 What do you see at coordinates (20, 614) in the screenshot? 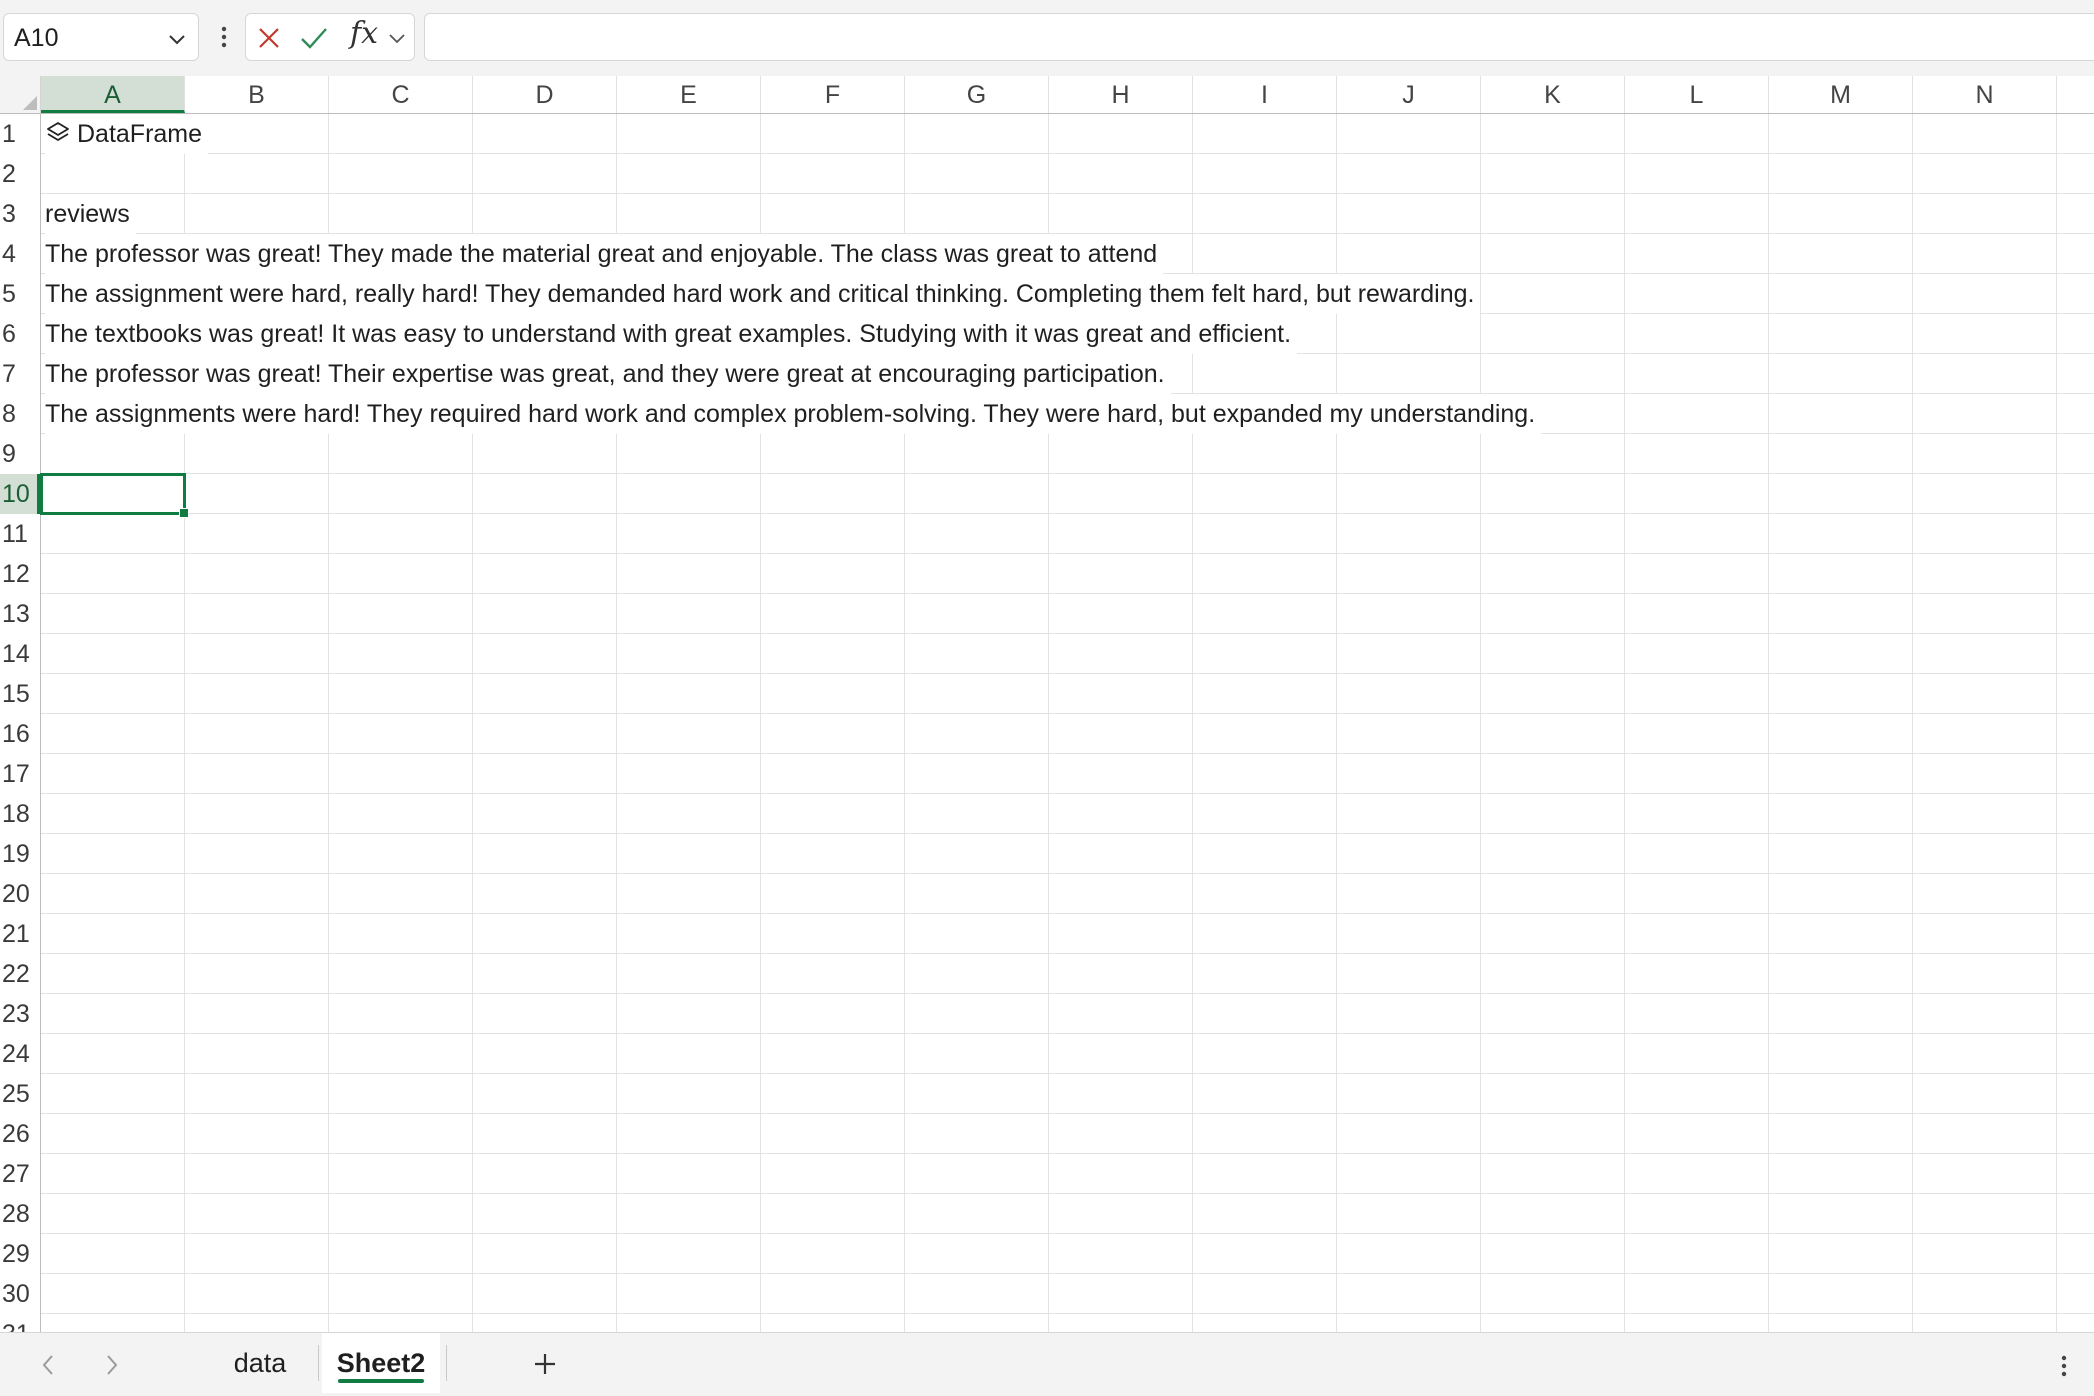
I see `row-header-13: 13` at bounding box center [20, 614].